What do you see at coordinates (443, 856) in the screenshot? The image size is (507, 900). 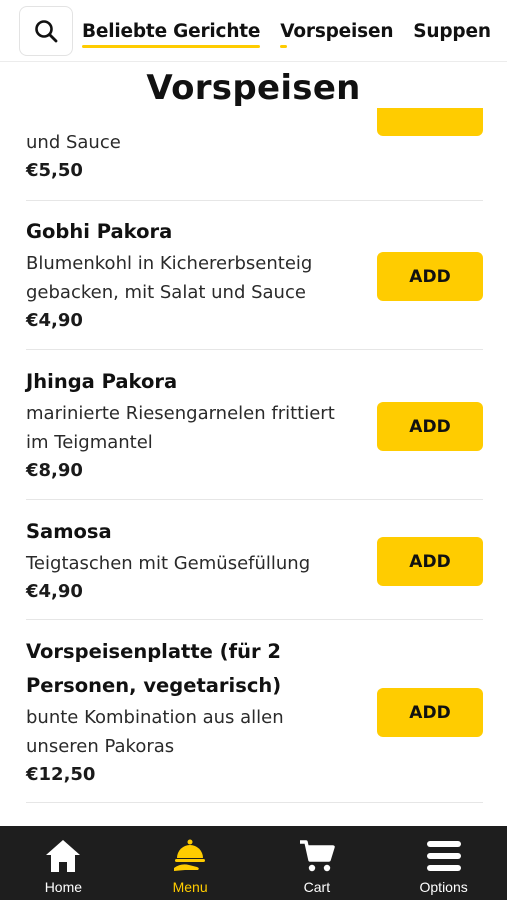 I see `hamburger-icon` at bounding box center [443, 856].